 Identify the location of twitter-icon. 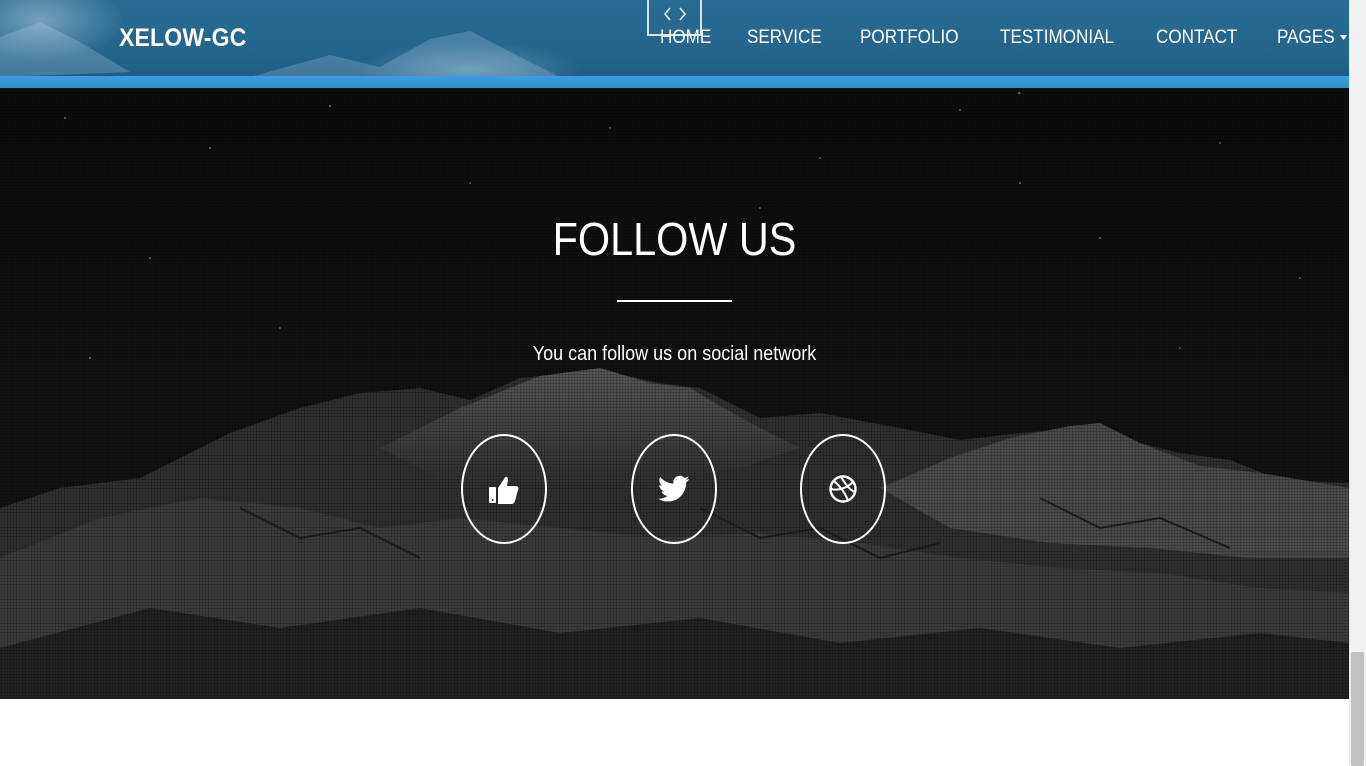
(674, 488).